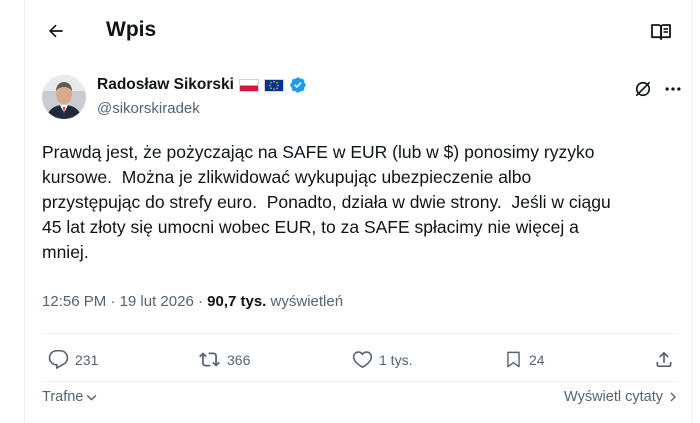  I want to click on page-title: Wpis, so click(131, 29).